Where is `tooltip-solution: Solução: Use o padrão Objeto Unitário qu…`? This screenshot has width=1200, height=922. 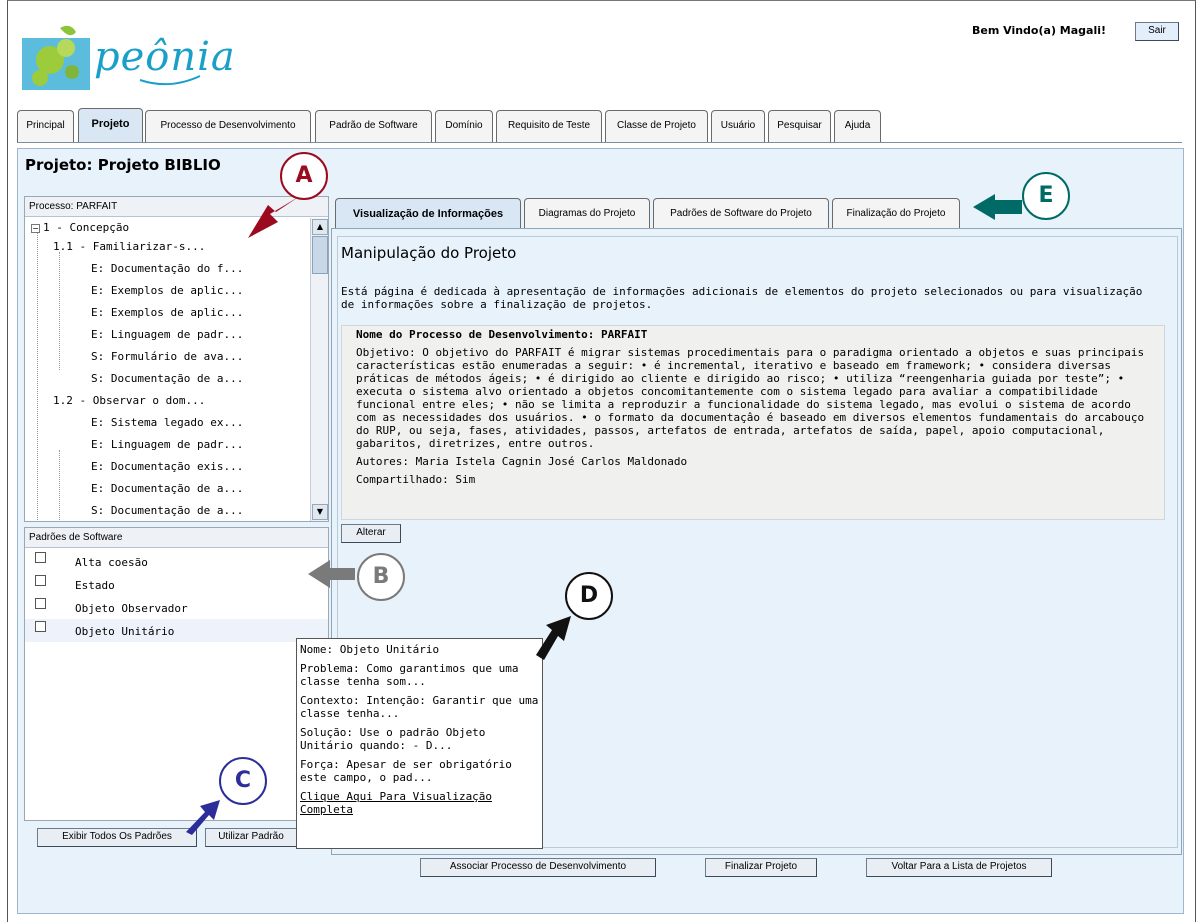
tooltip-solution: Solução: Use o padrão Objeto Unitário qu… is located at coordinates (393, 739).